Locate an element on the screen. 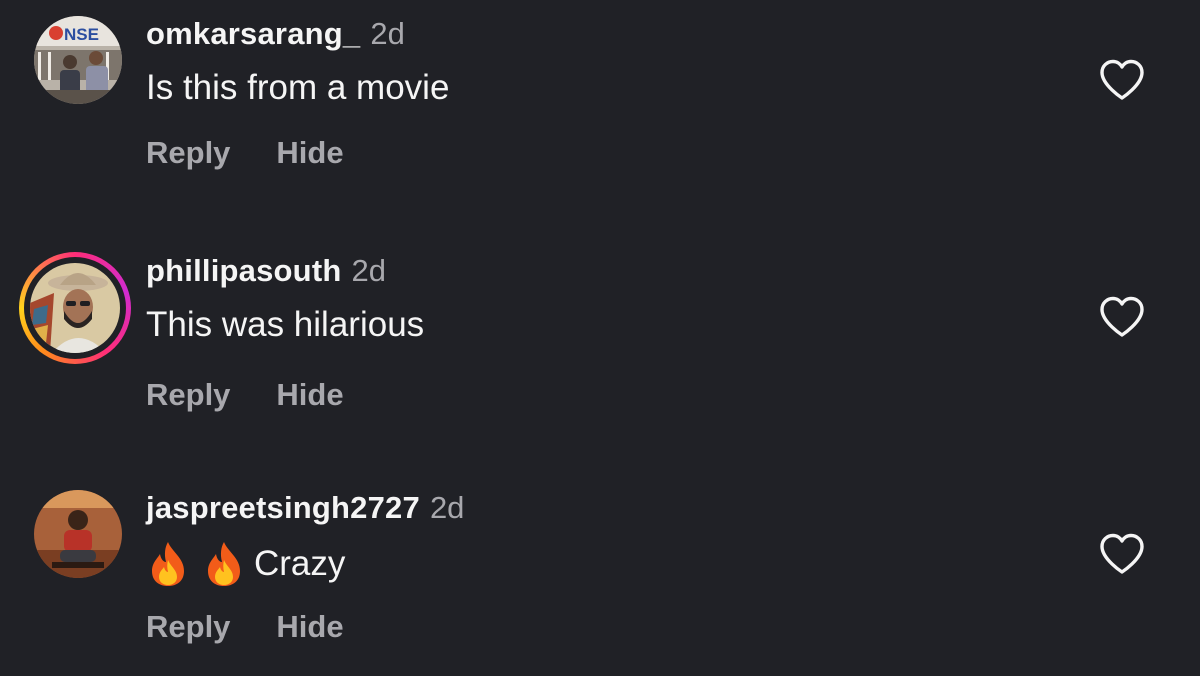  comment-text: Crazy is located at coordinates (245, 564).